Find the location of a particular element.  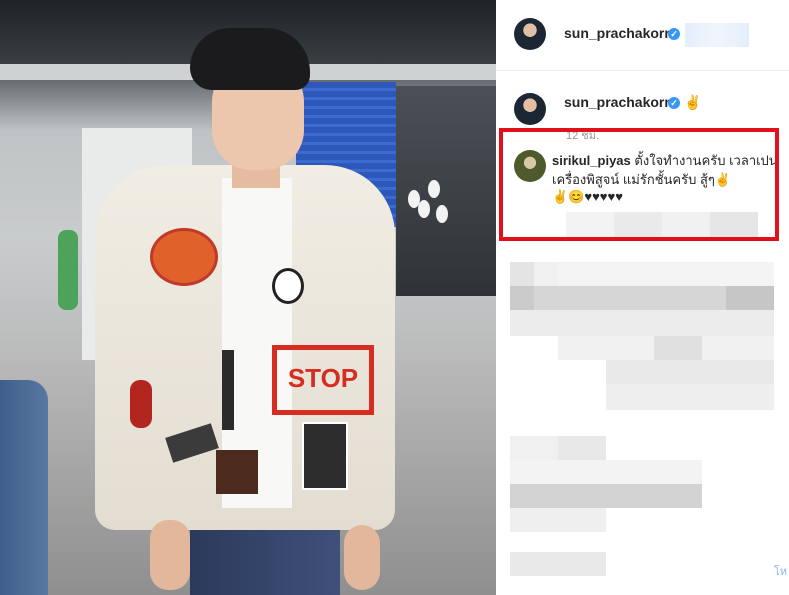

author-username: sun_prachakorn is located at coordinates (618, 33).